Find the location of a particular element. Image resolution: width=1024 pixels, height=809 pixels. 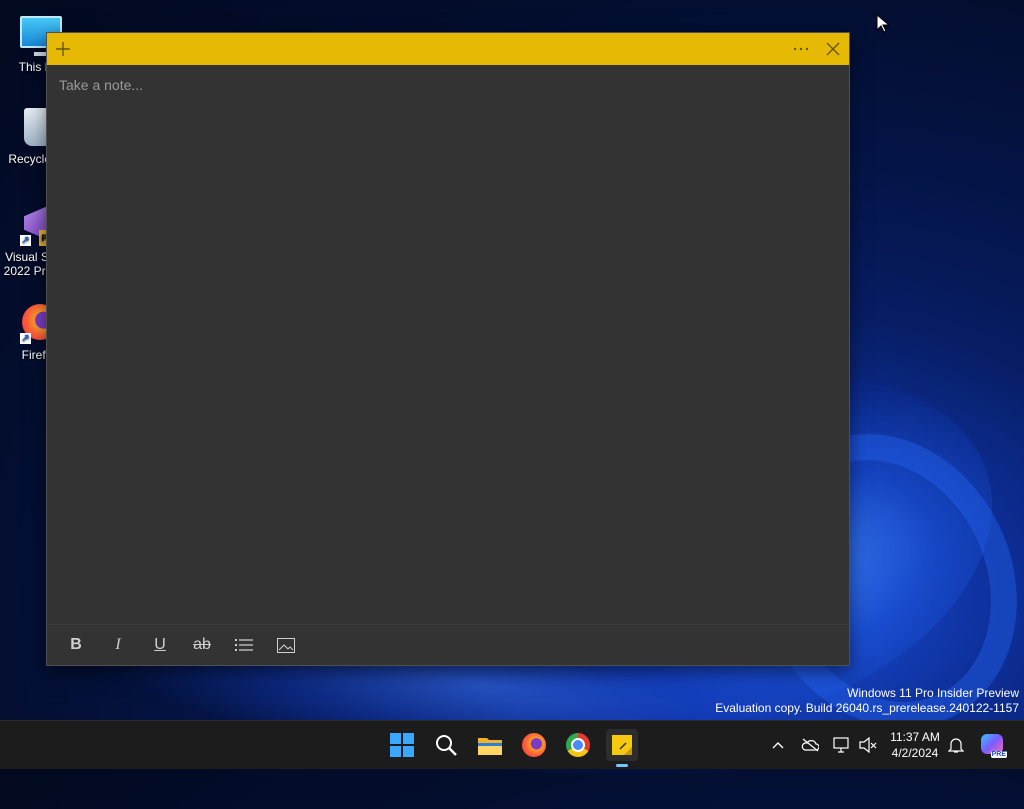

image-icon is located at coordinates (286, 645).